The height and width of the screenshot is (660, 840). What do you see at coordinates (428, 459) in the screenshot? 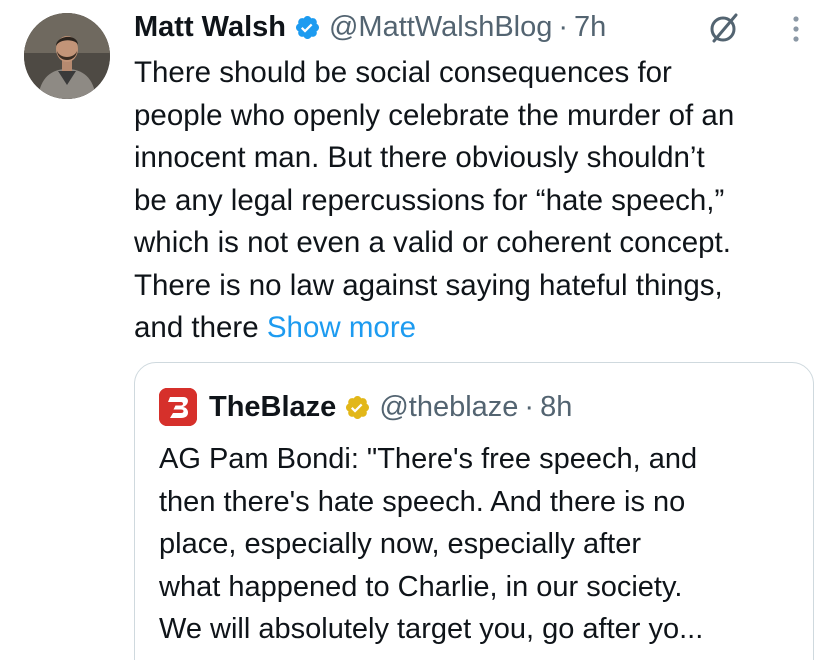
I see `quoted-text-line: AG Pam Bondi: "There's free speech, and` at bounding box center [428, 459].